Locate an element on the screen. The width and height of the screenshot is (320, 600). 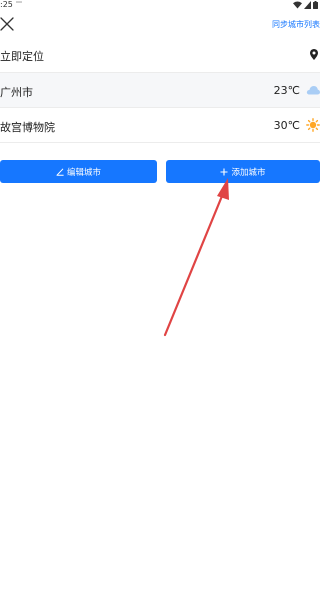
plus-icon is located at coordinates (224, 171).